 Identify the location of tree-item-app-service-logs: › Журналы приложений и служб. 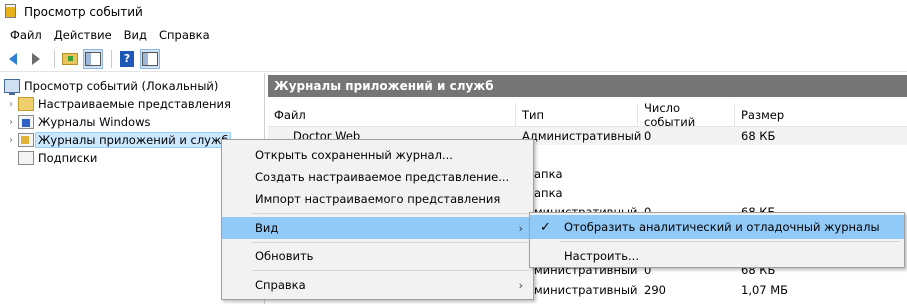
(119, 140).